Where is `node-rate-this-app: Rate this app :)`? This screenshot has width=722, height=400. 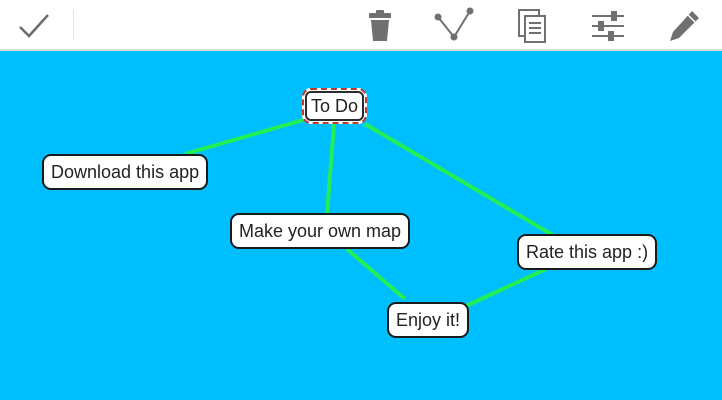 node-rate-this-app: Rate this app :) is located at coordinates (587, 252).